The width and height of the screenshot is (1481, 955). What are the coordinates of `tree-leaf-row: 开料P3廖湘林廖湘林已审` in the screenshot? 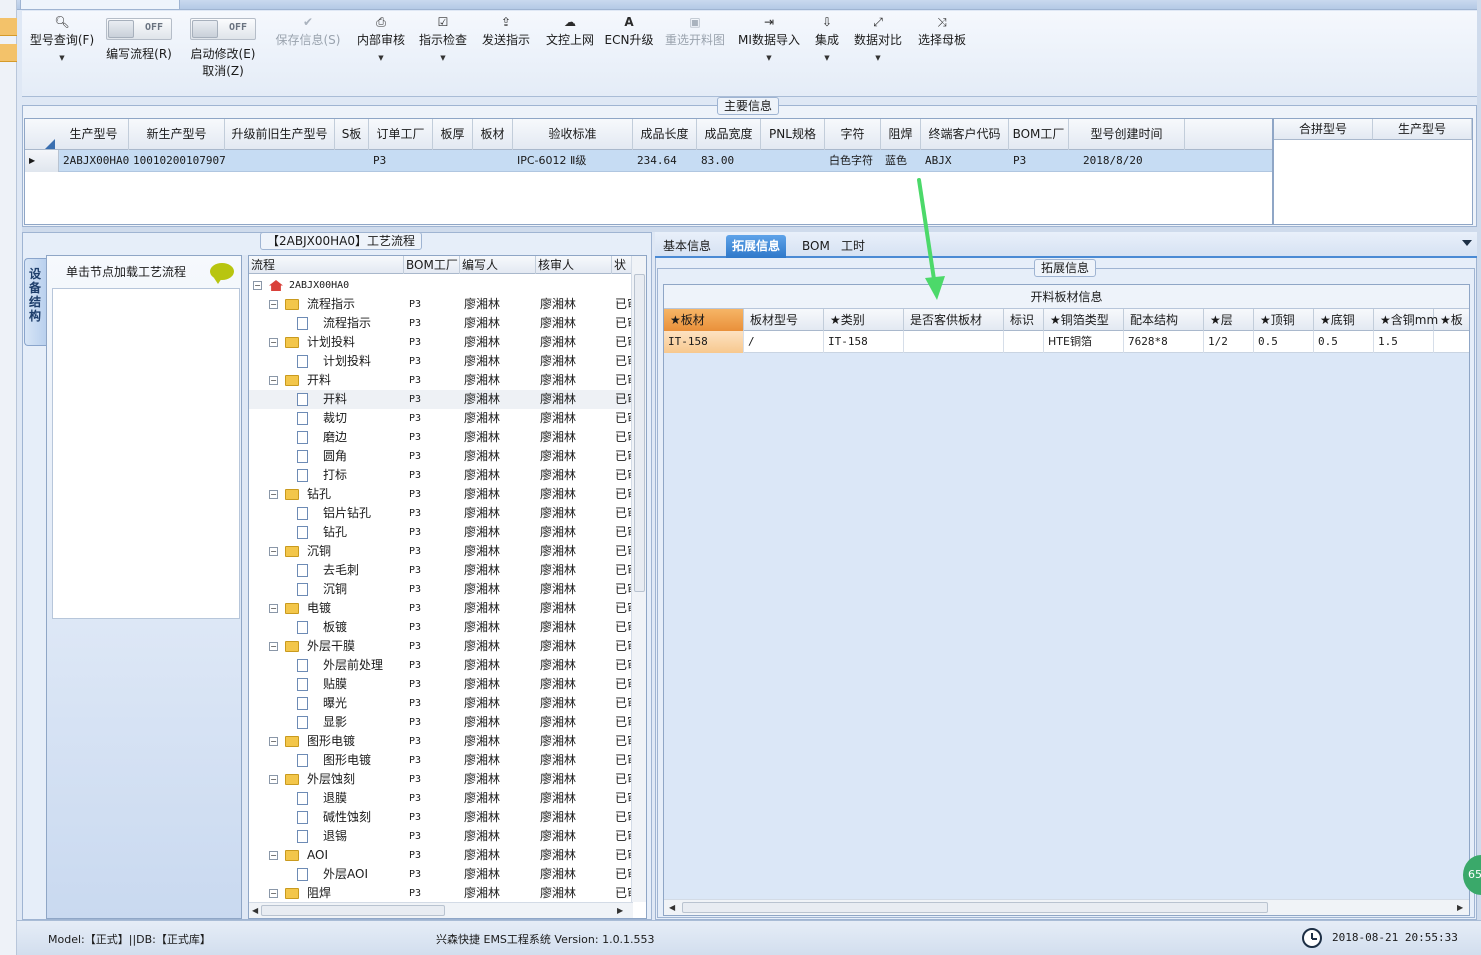 It's located at (441, 399).